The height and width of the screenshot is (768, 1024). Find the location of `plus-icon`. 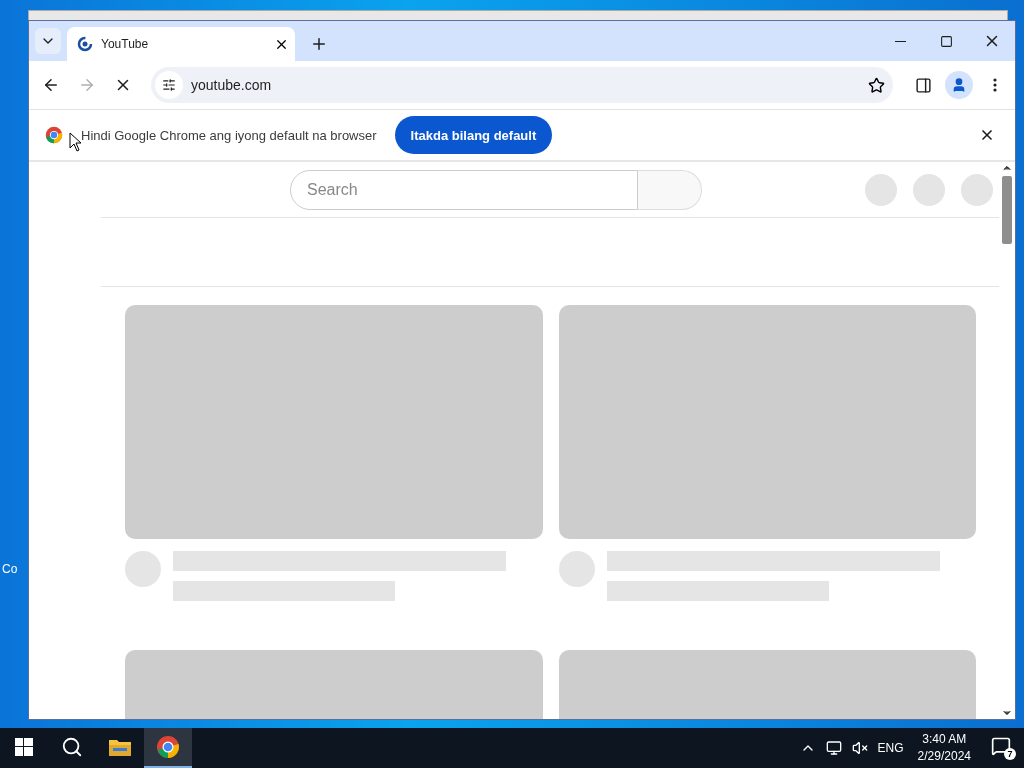

plus-icon is located at coordinates (319, 44).